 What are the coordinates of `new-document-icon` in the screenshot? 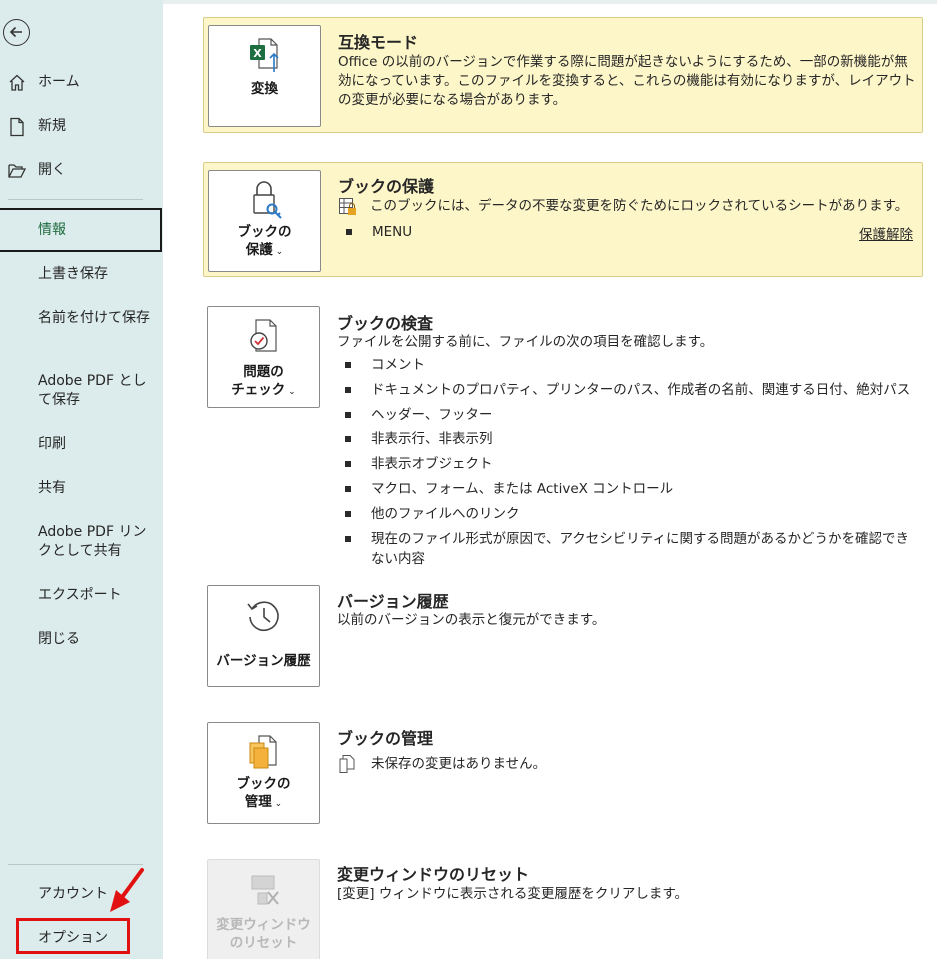 It's located at (17, 127).